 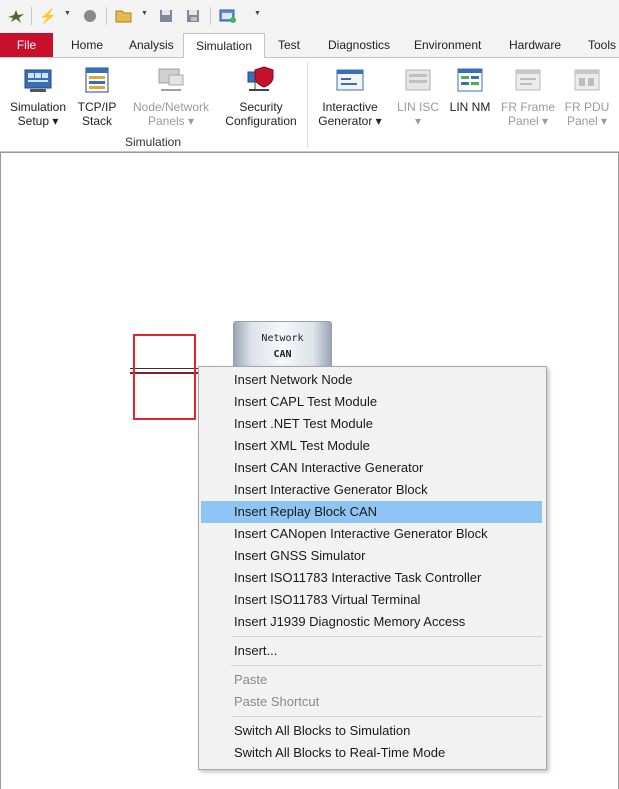 What do you see at coordinates (193, 16) in the screenshot?
I see `save-as-icon` at bounding box center [193, 16].